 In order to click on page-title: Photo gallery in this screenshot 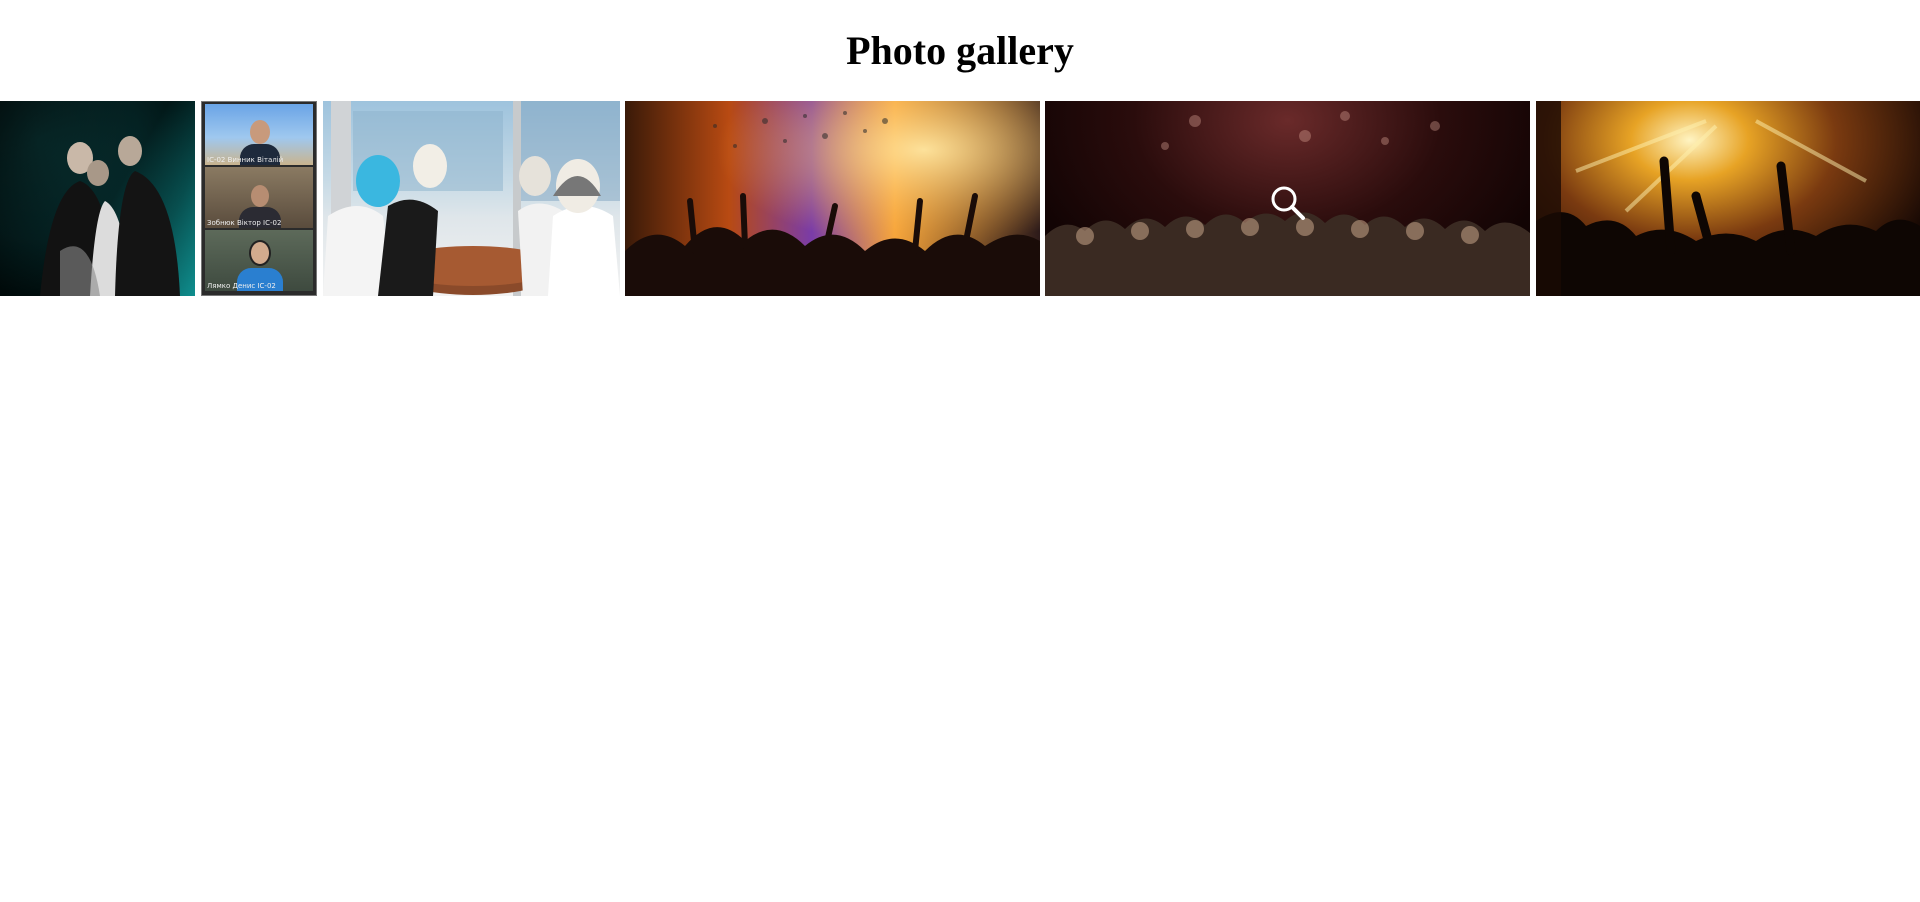, I will do `click(960, 50)`.